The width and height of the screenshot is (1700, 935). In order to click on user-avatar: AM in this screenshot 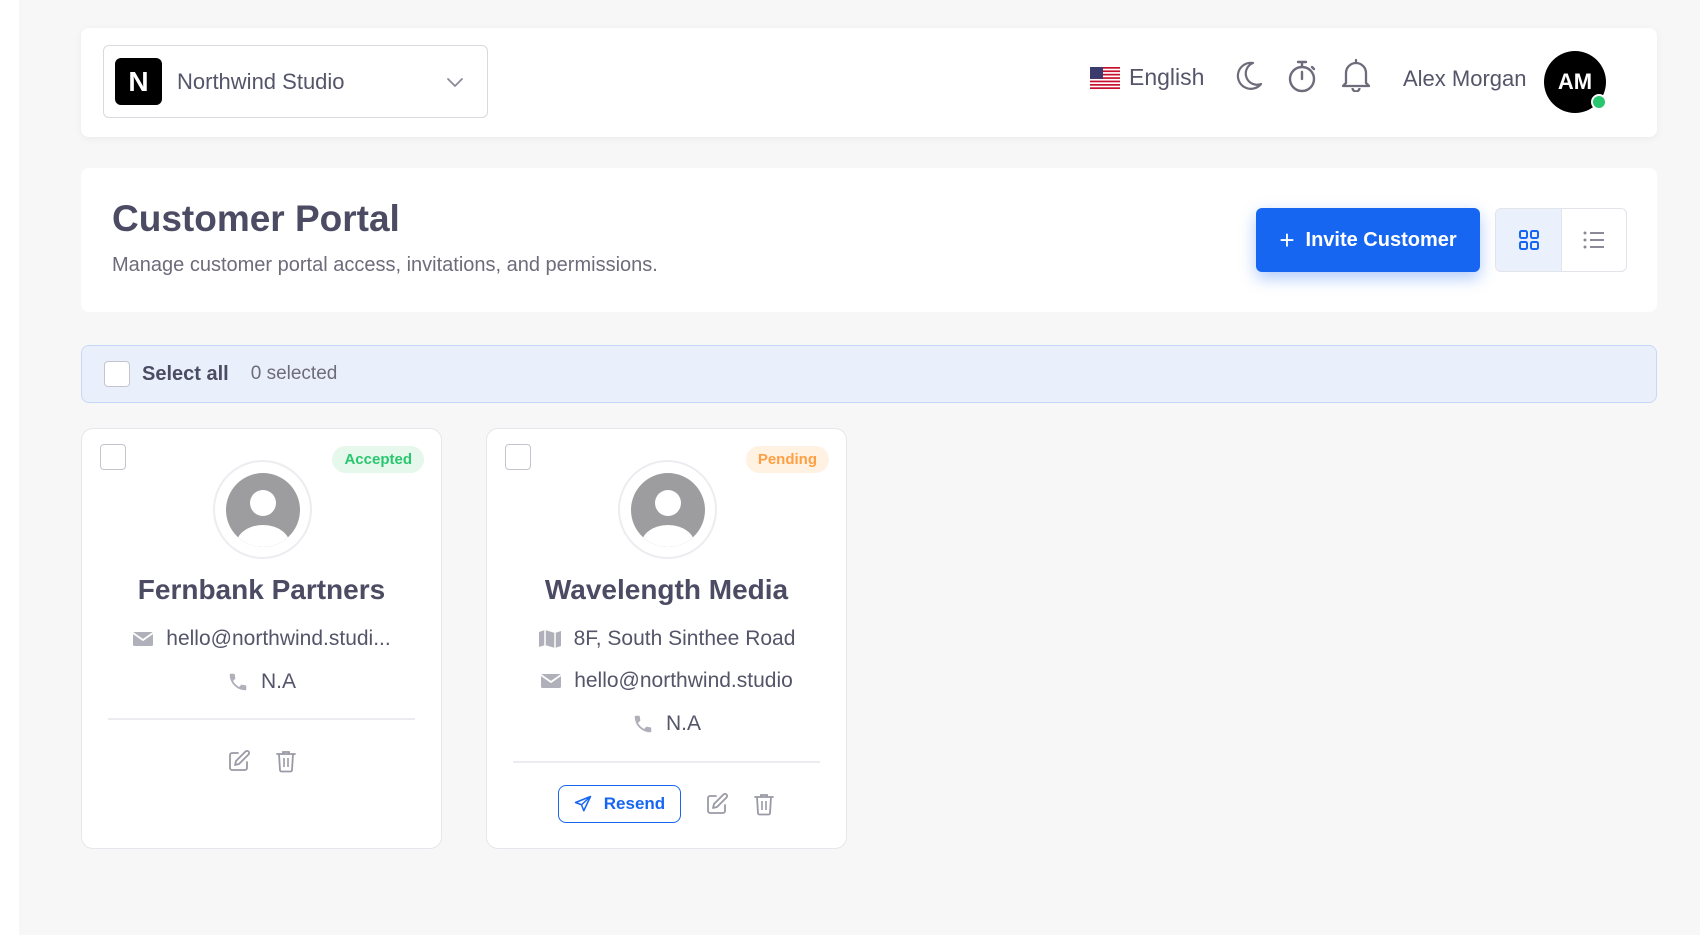, I will do `click(1575, 82)`.